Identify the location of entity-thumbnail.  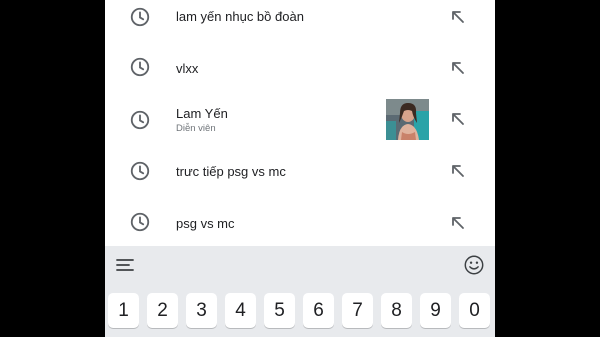
(407, 119).